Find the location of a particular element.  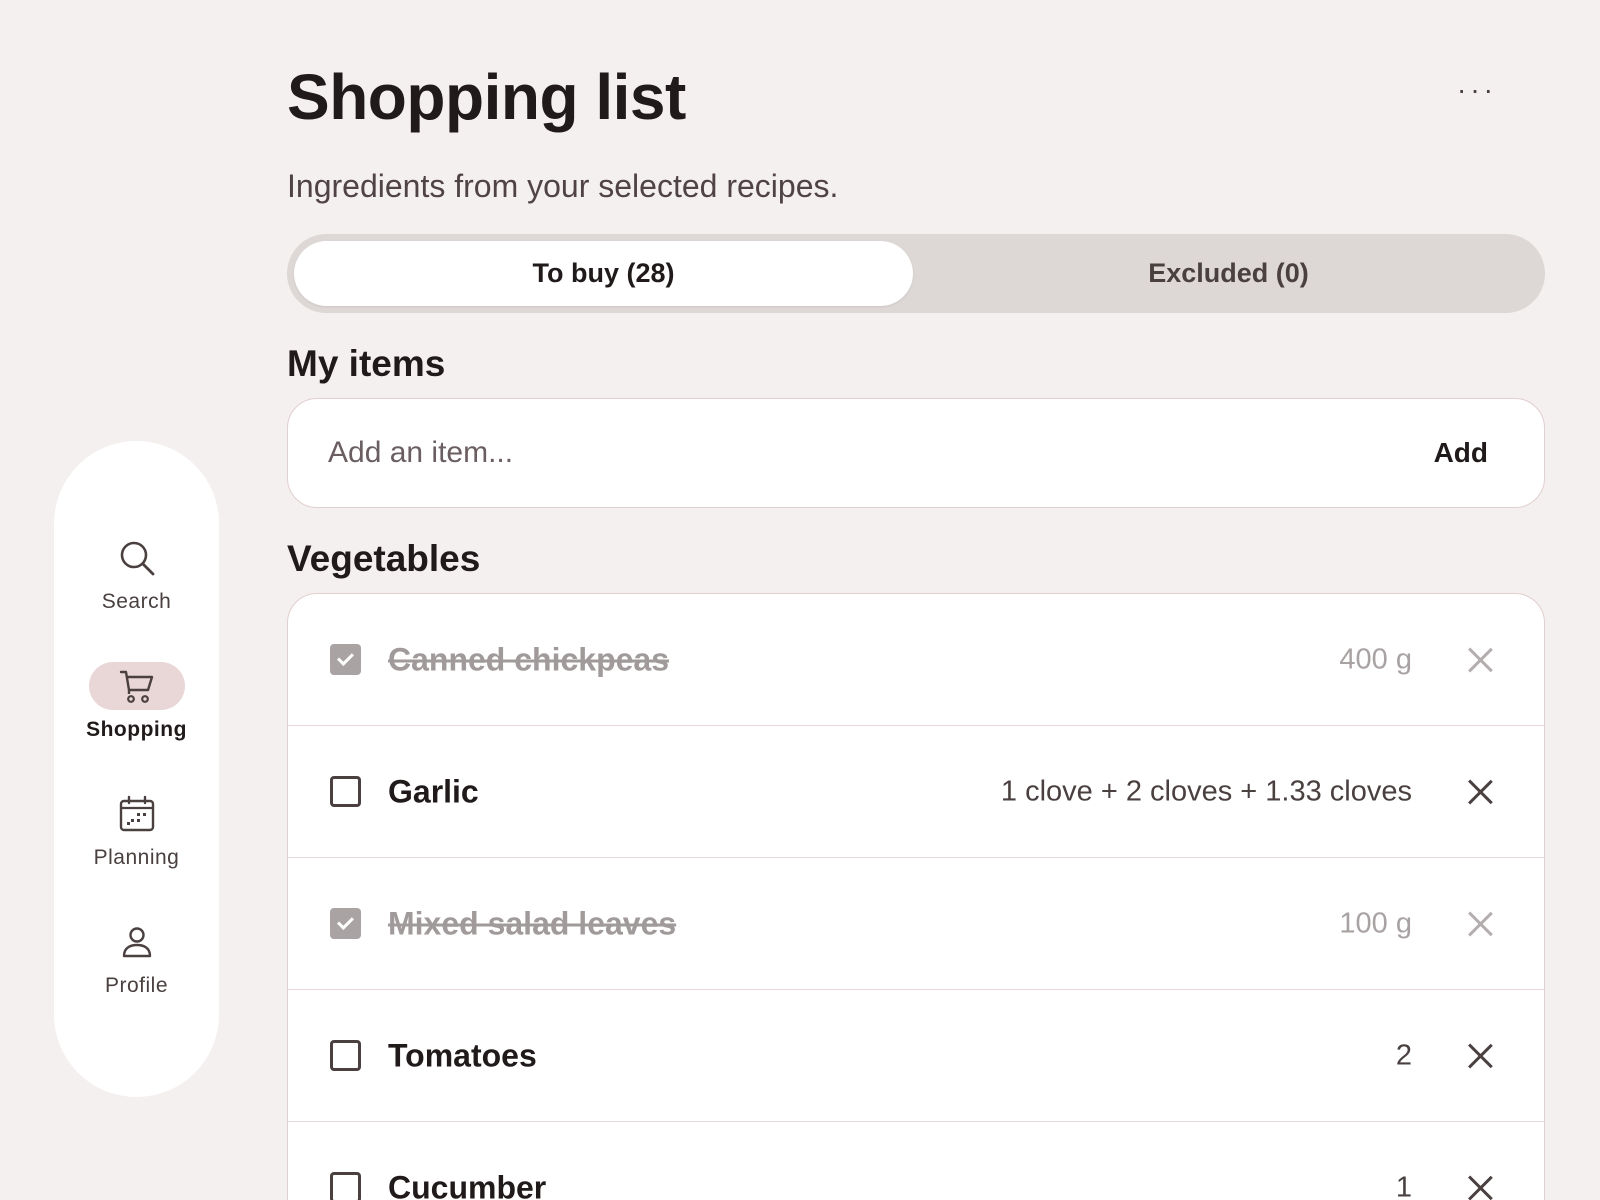

nav-label-search: Search is located at coordinates (136, 601).